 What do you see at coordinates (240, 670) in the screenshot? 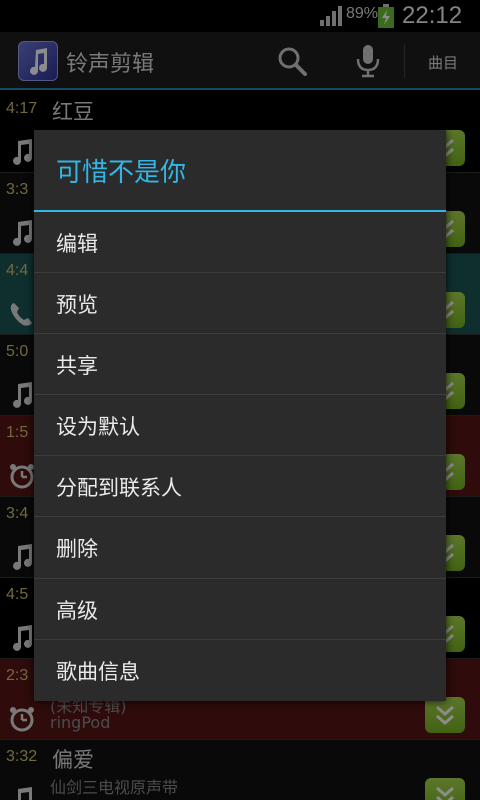
I see `dialog-menu-item: 歌曲信息` at bounding box center [240, 670].